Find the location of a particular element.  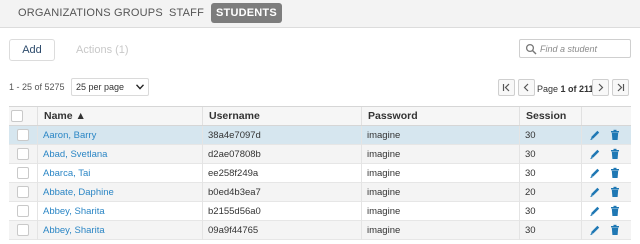

table-row: Aaron, Barry 38a4e7097d imagine 30 is located at coordinates (320, 135).